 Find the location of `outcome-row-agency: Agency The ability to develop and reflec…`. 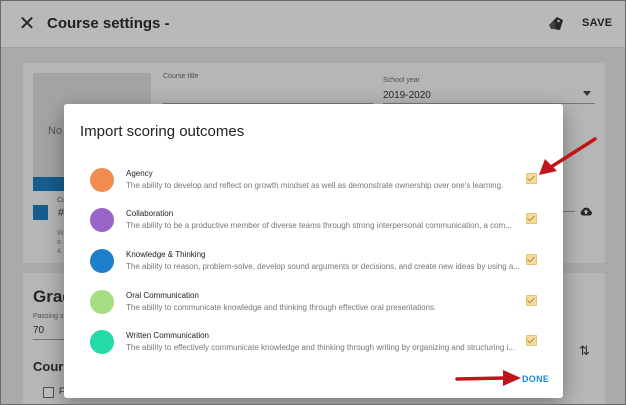

outcome-row-agency: Agency The ability to develop and reflec… is located at coordinates (313, 188).